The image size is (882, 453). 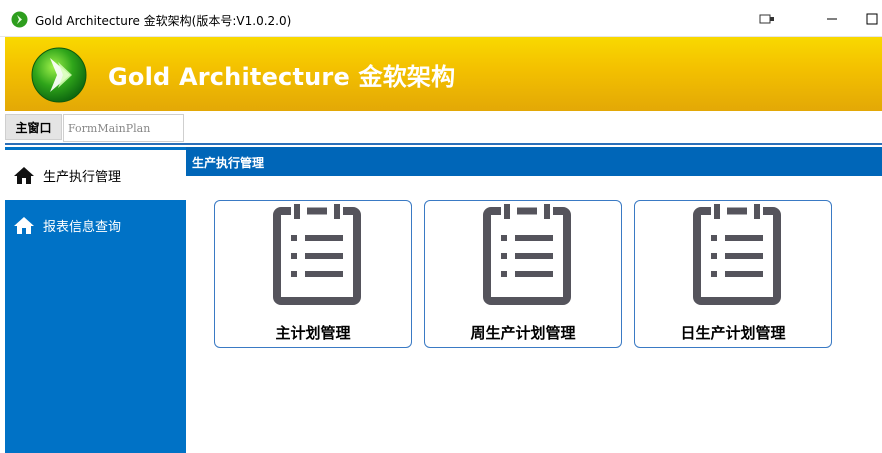 I want to click on sidebar-item-label: 生产执行管理, so click(x=82, y=177).